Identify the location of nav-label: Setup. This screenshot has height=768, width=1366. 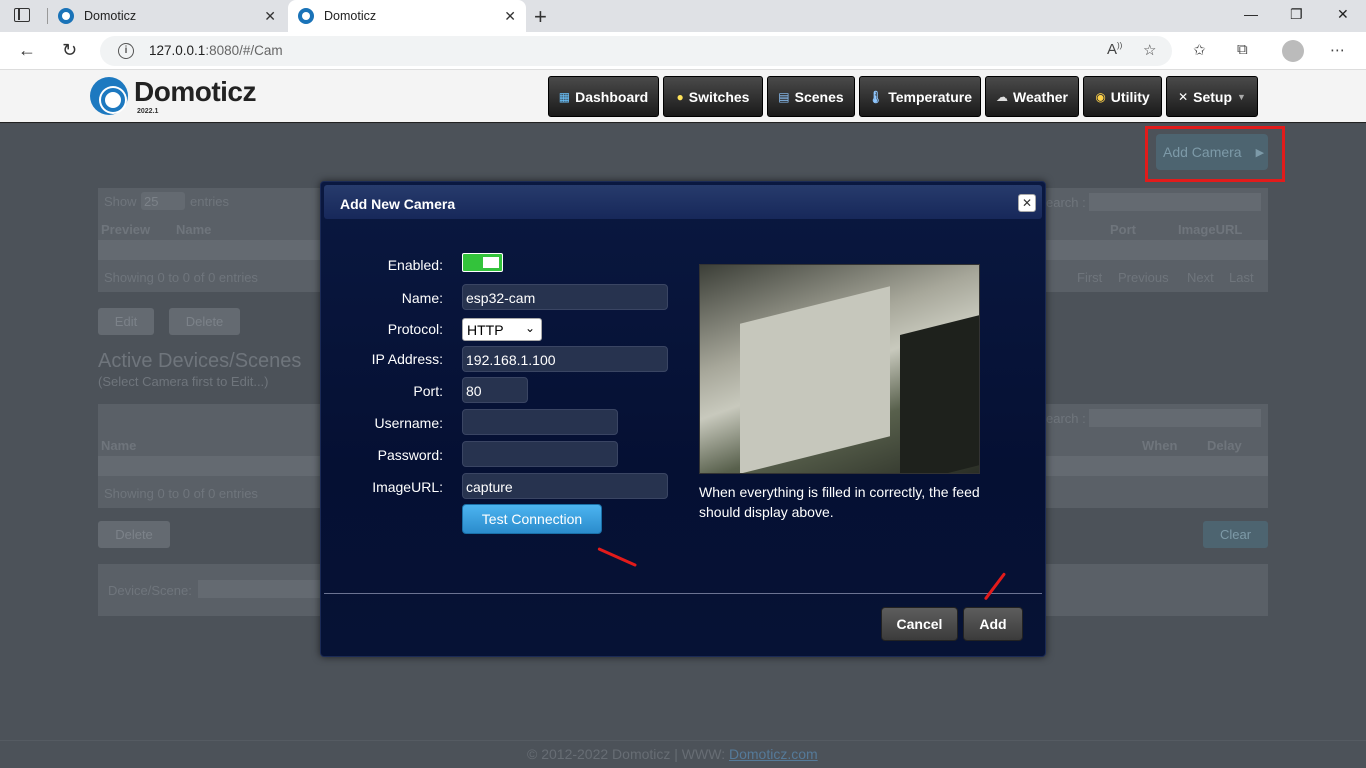
(1213, 96).